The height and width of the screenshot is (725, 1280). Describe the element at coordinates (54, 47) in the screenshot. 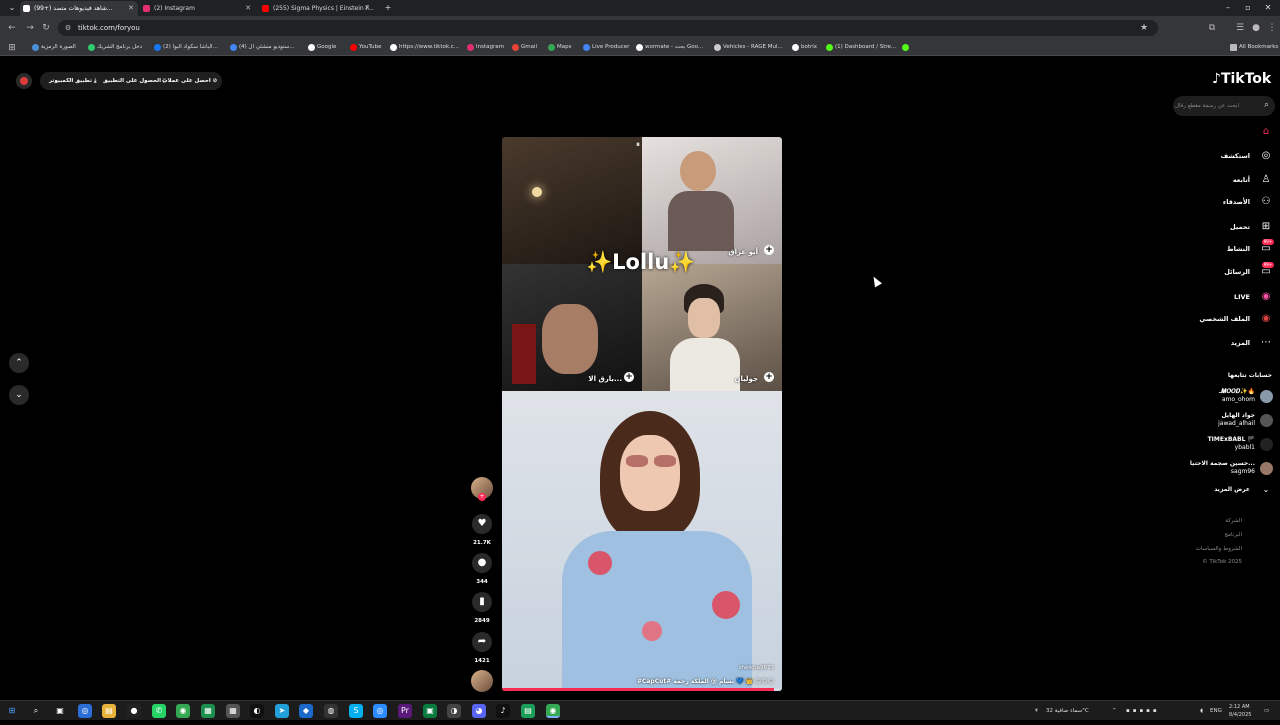

I see `bookmark-item: الصورة الرمزية` at that location.